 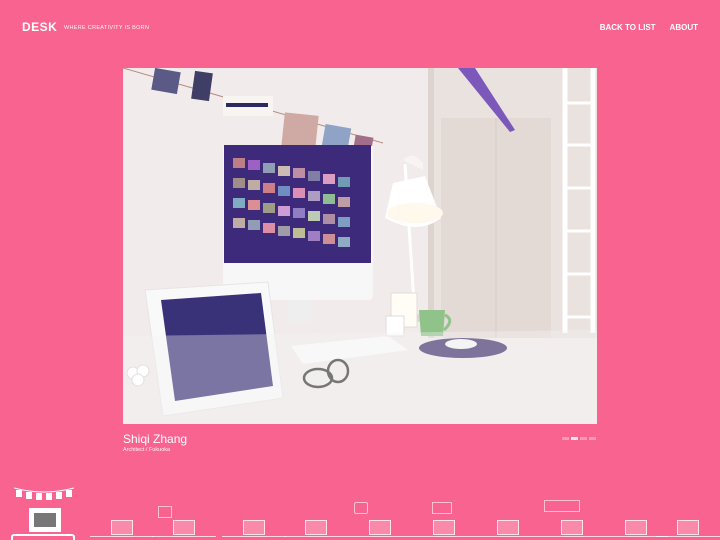 I want to click on back-to-list-link: BACK TO LIST, so click(x=628, y=27).